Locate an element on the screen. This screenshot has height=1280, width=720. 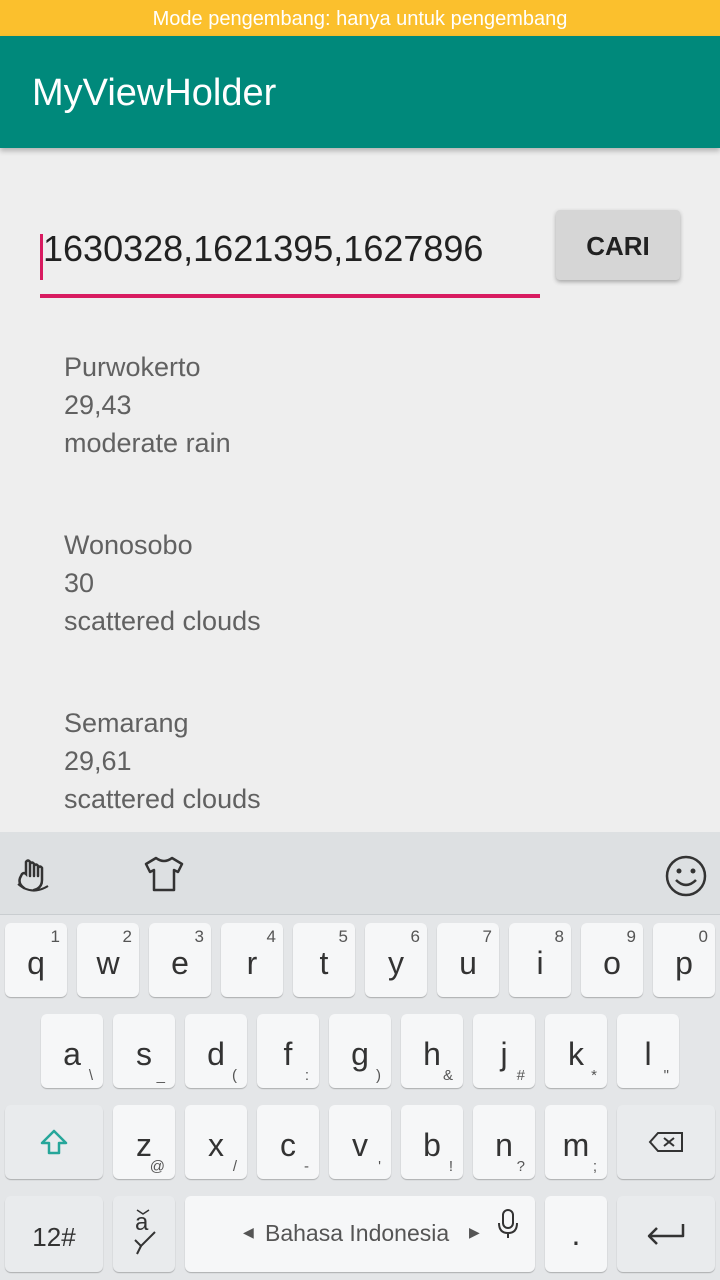
gesture-hand-icon is located at coordinates (34, 876).